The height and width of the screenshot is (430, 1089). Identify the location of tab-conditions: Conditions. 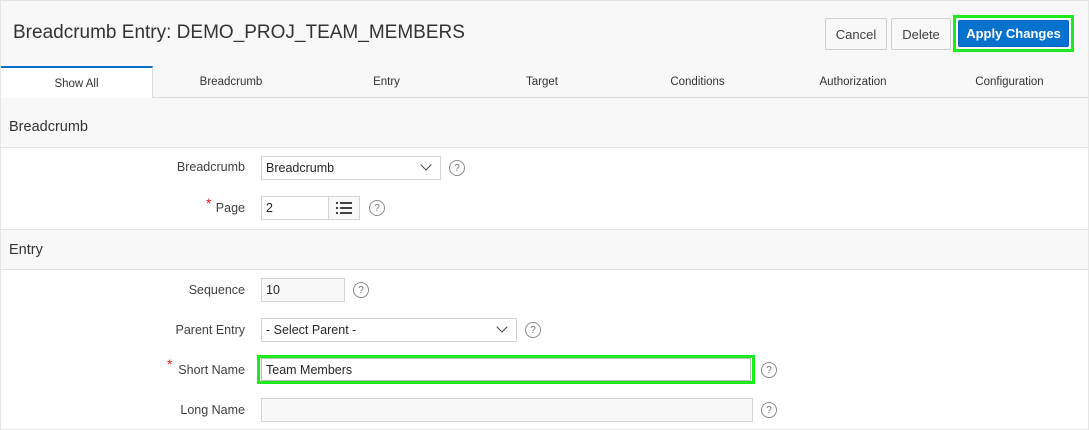
(697, 82).